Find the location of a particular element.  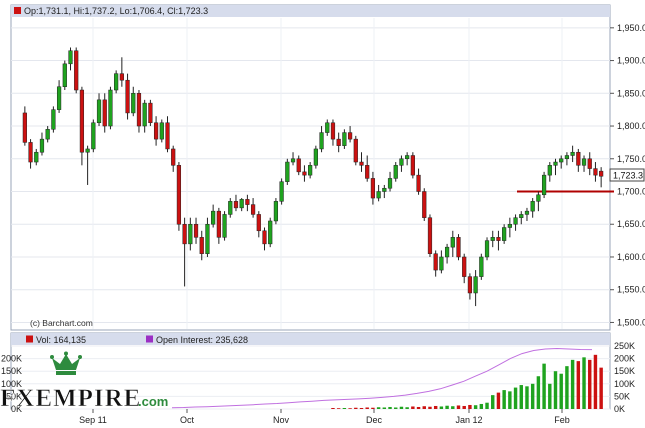

volume-right-tick-label: 50K is located at coordinates (622, 396).